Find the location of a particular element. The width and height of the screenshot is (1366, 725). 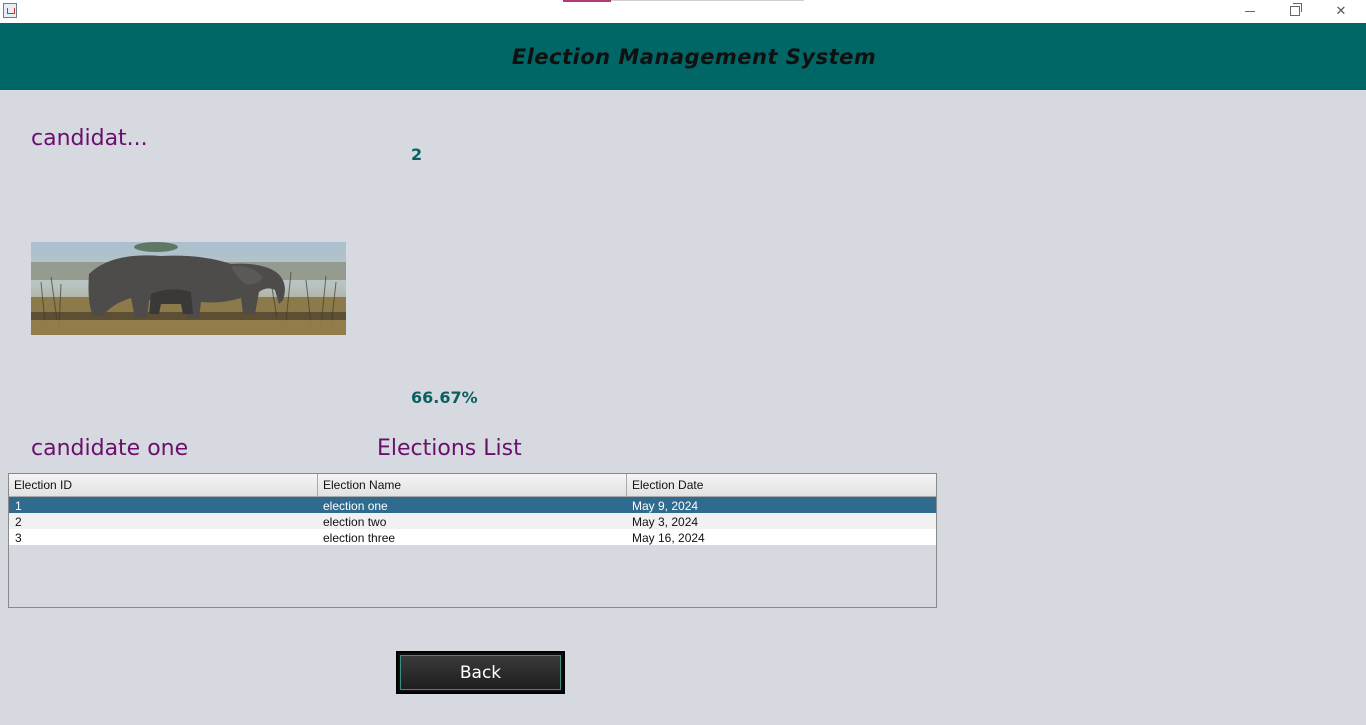

column-header-election-date: Election Date is located at coordinates (781, 485).